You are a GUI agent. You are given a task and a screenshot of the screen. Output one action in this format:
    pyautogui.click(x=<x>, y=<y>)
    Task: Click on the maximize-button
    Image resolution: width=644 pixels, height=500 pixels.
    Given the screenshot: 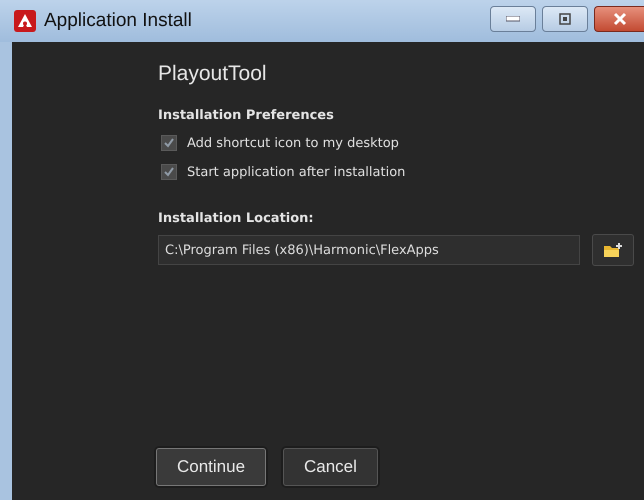 What is the action you would take?
    pyautogui.click(x=565, y=19)
    